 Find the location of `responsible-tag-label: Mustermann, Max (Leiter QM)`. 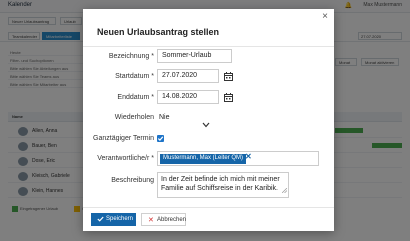

responsible-tag-label: Mustermann, Max (Leiter QM) is located at coordinates (203, 158).